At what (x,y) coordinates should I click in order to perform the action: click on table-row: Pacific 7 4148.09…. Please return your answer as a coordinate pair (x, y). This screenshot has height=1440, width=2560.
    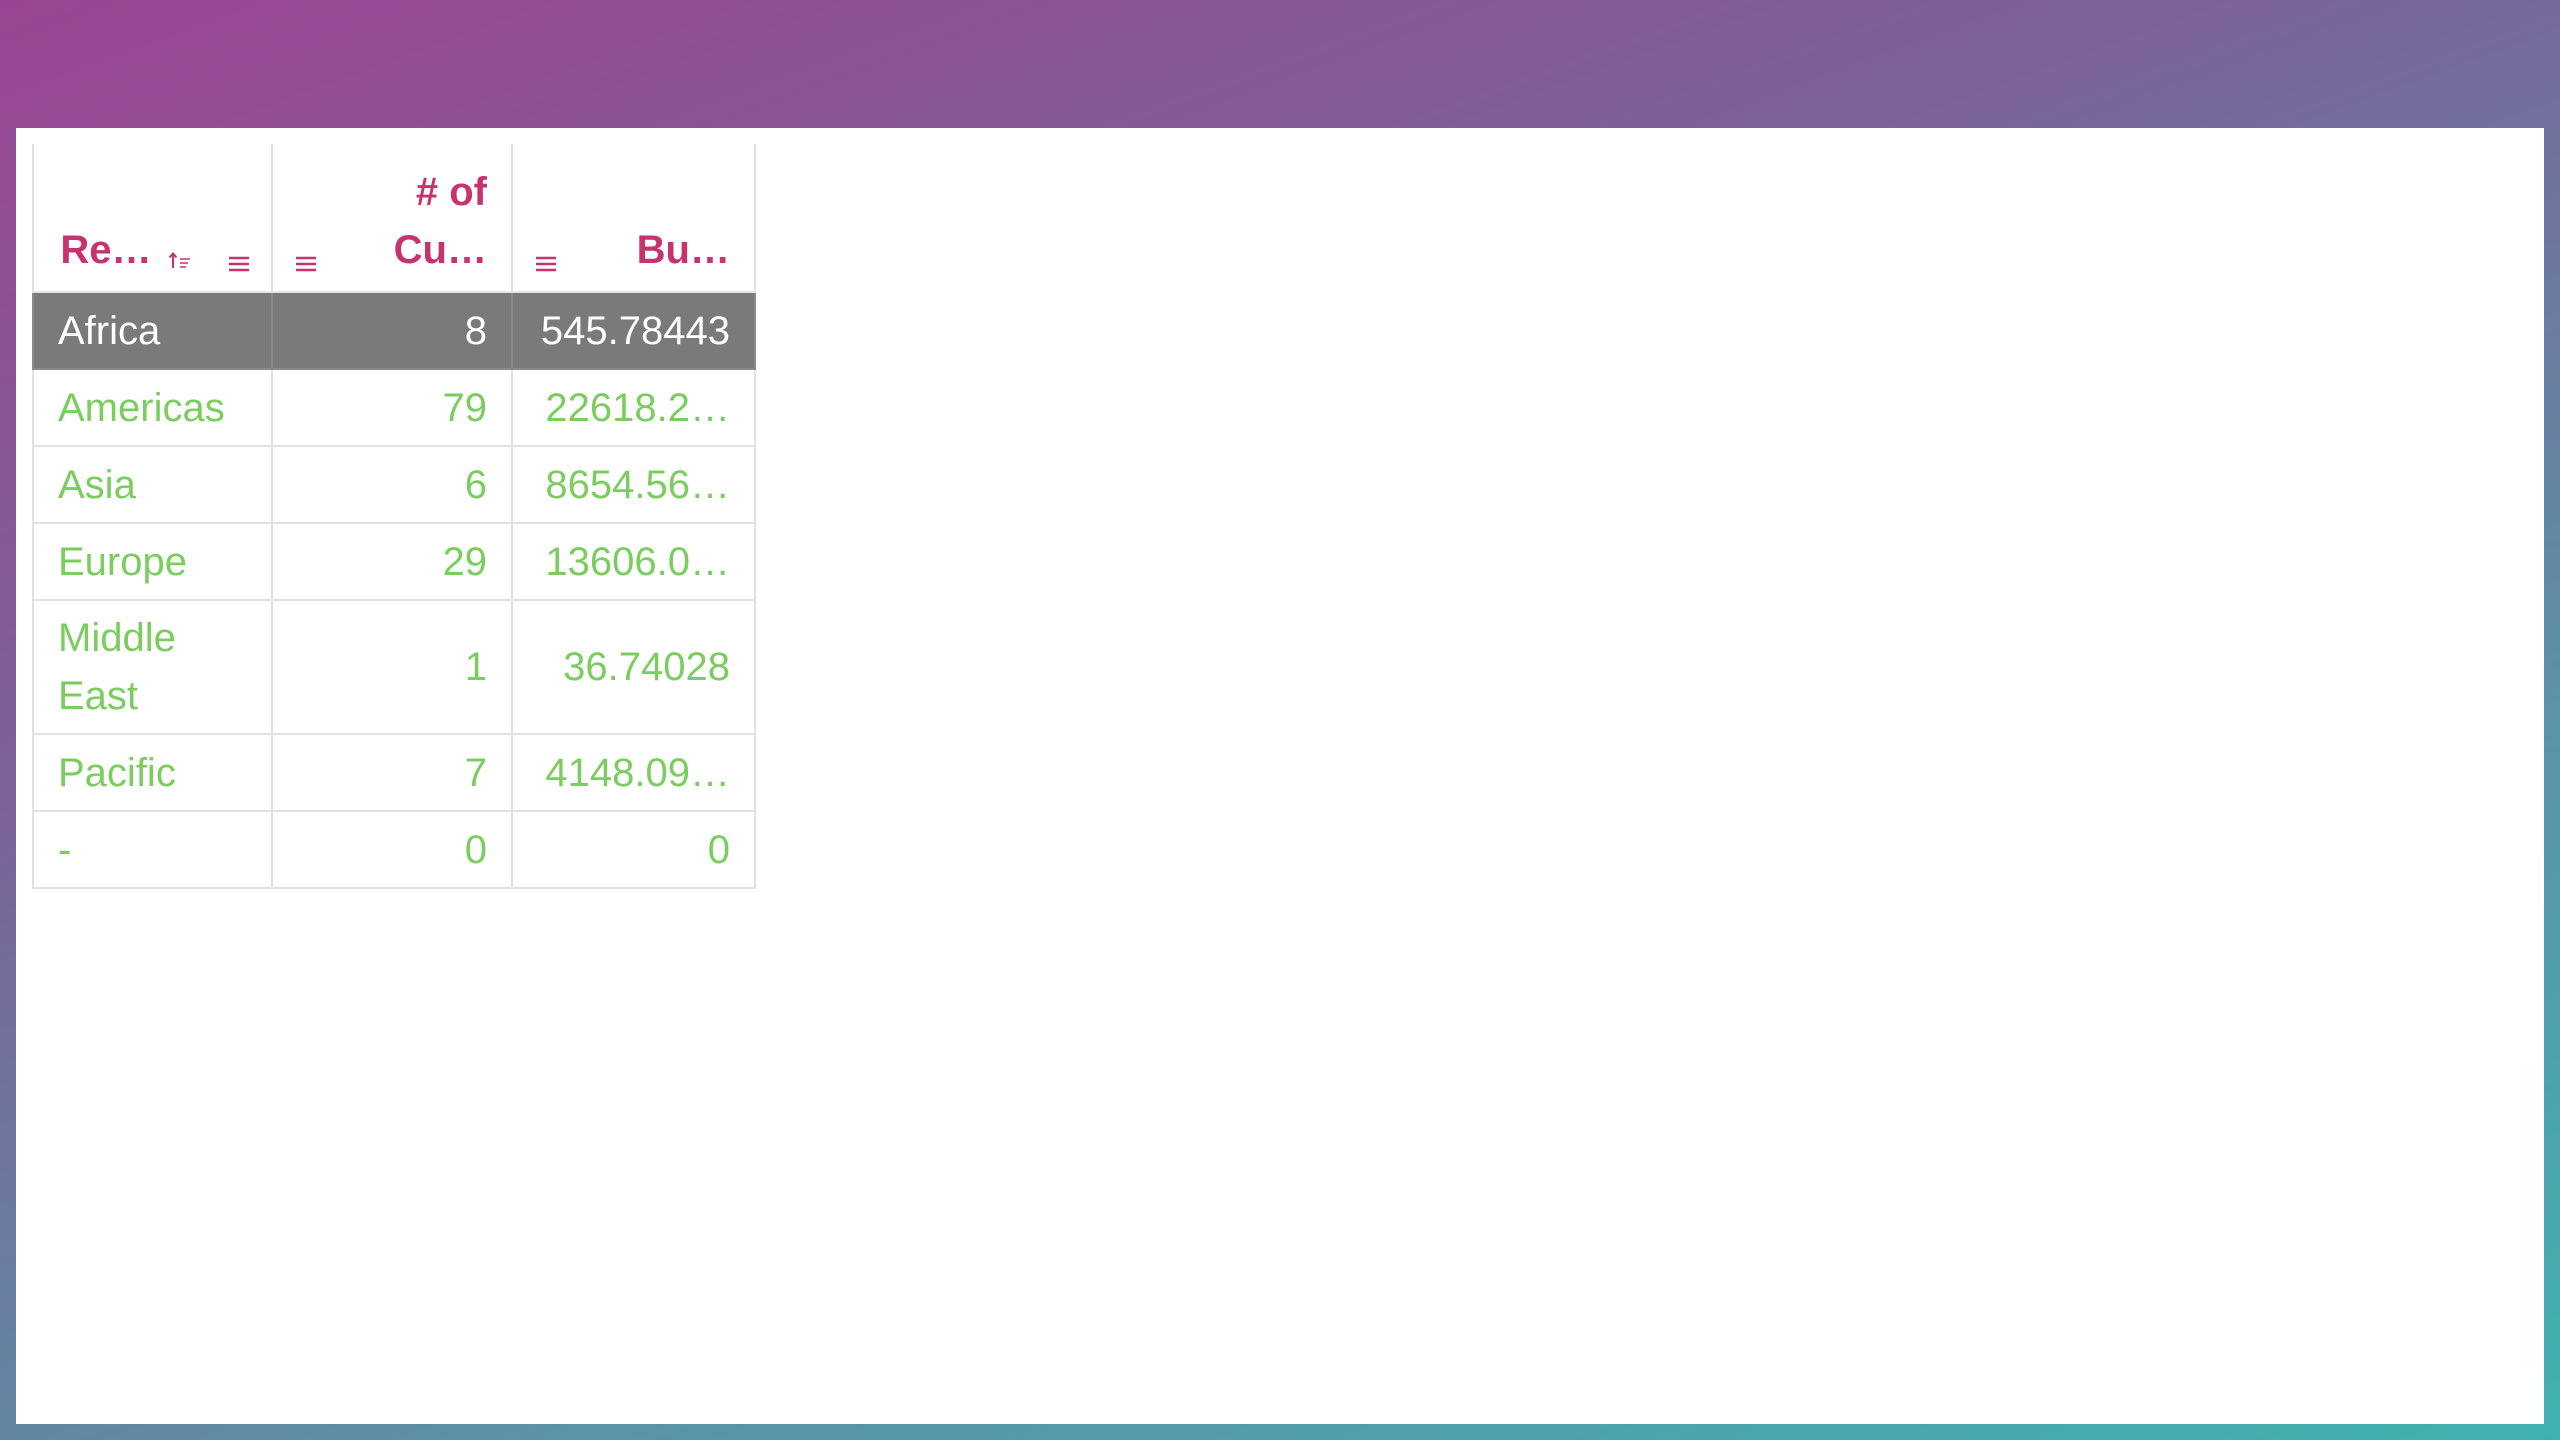
    Looking at the image, I should click on (394, 772).